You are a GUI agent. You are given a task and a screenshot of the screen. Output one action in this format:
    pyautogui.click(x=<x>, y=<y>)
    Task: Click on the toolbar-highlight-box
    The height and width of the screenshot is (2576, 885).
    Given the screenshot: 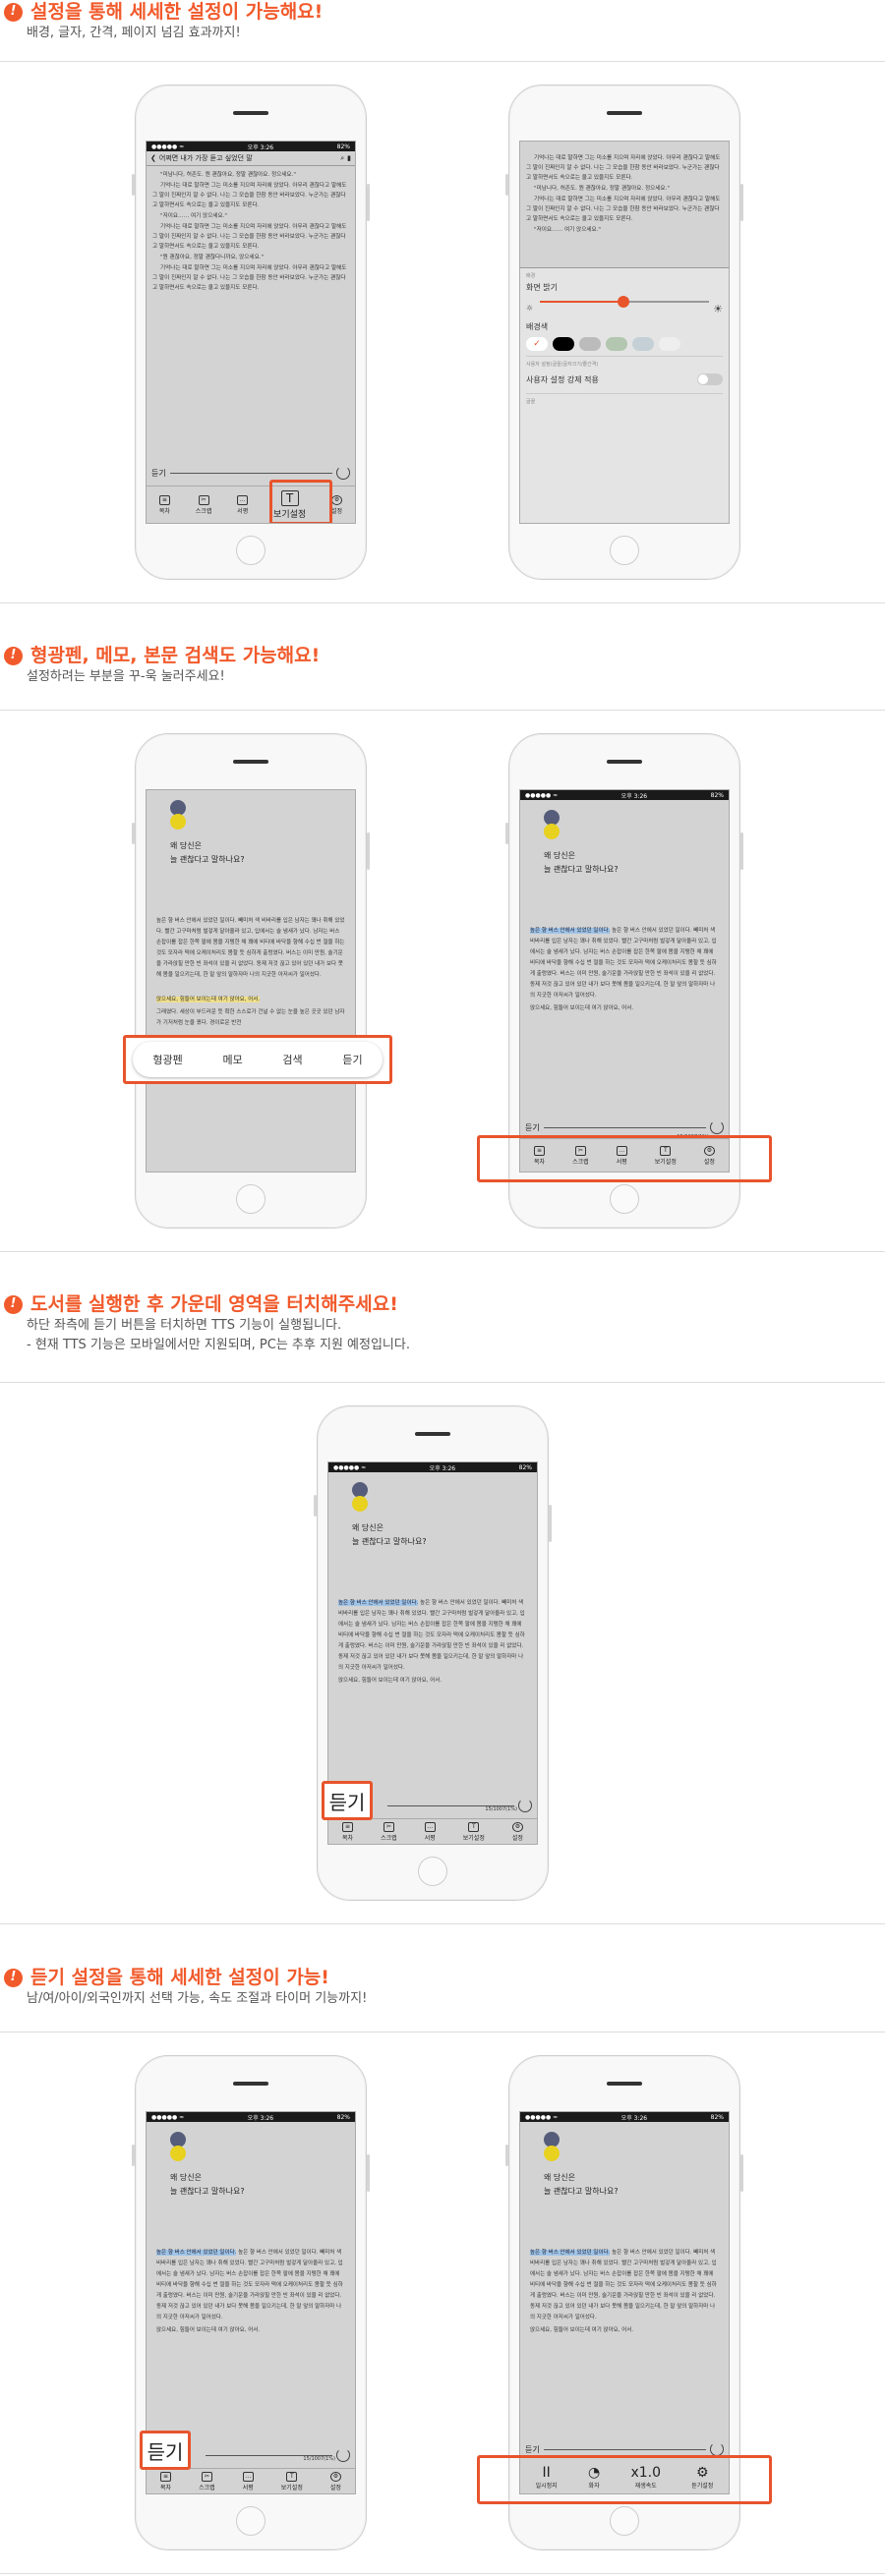 What is the action you would take?
    pyautogui.click(x=624, y=1158)
    